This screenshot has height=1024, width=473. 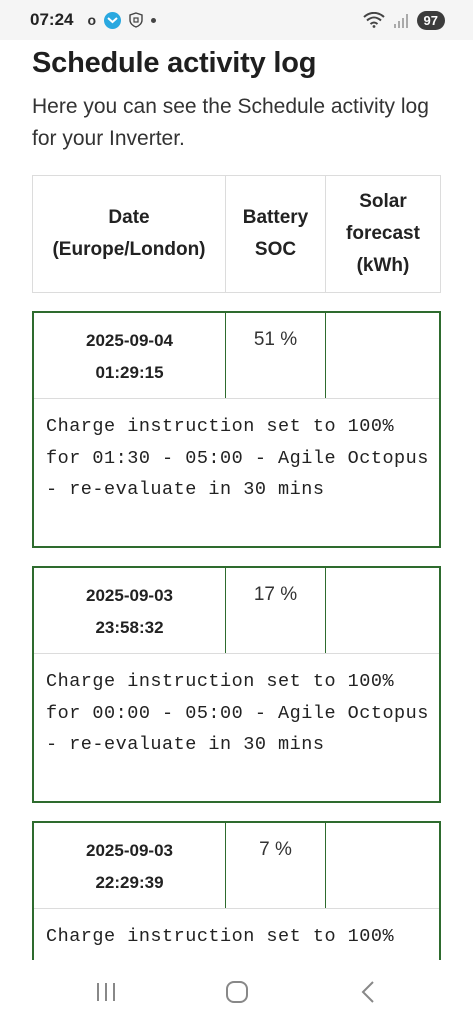 What do you see at coordinates (130, 355) in the screenshot?
I see `entry-date: 2025-09-04 01:29:15` at bounding box center [130, 355].